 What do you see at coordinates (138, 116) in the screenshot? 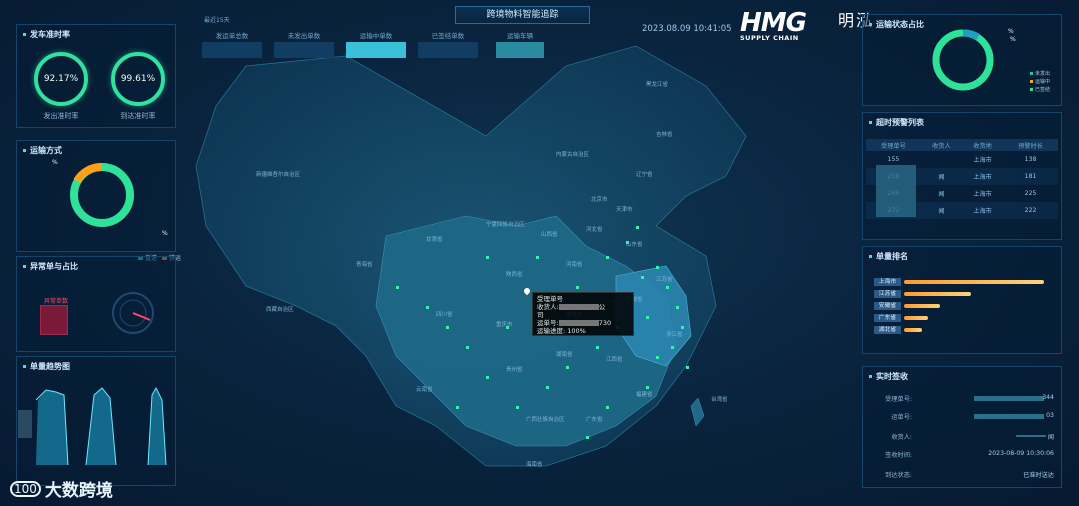
I see `gauge-label: 到达准时率` at bounding box center [138, 116].